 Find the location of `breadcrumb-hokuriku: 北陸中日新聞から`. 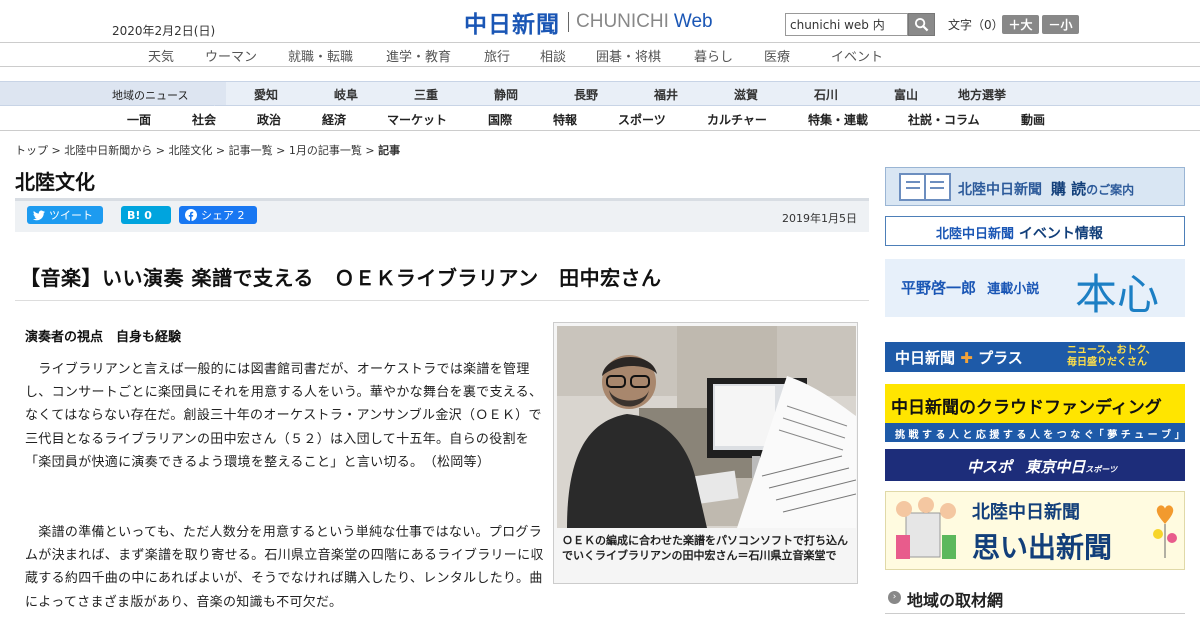

breadcrumb-hokuriku: 北陸中日新聞から is located at coordinates (108, 150).